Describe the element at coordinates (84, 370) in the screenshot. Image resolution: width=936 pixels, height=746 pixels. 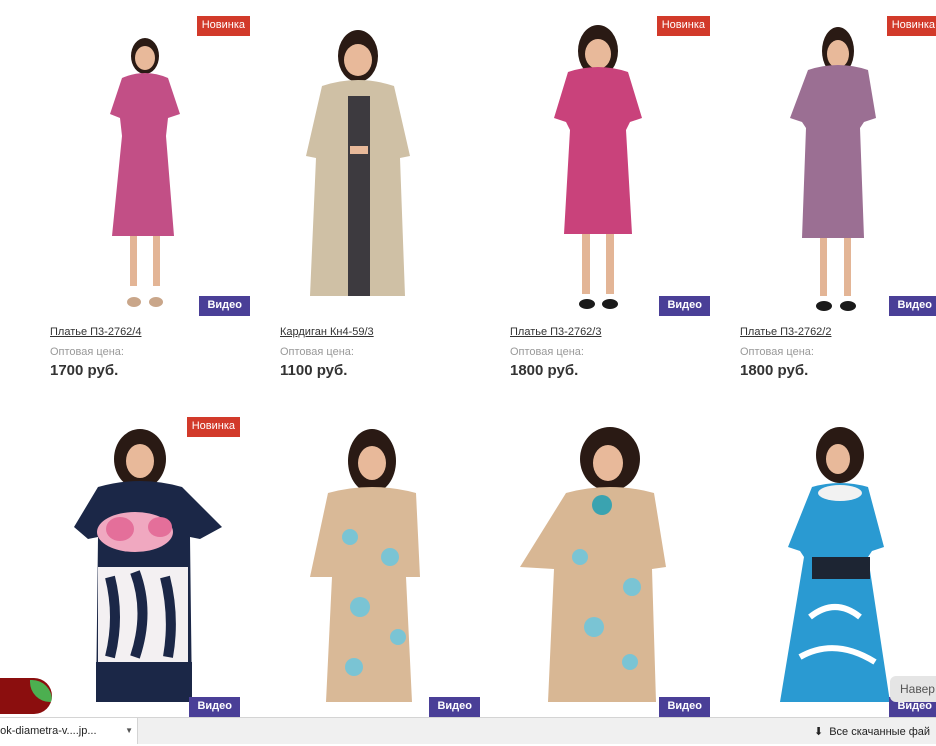
I see `product-price: 1700 руб.` at that location.